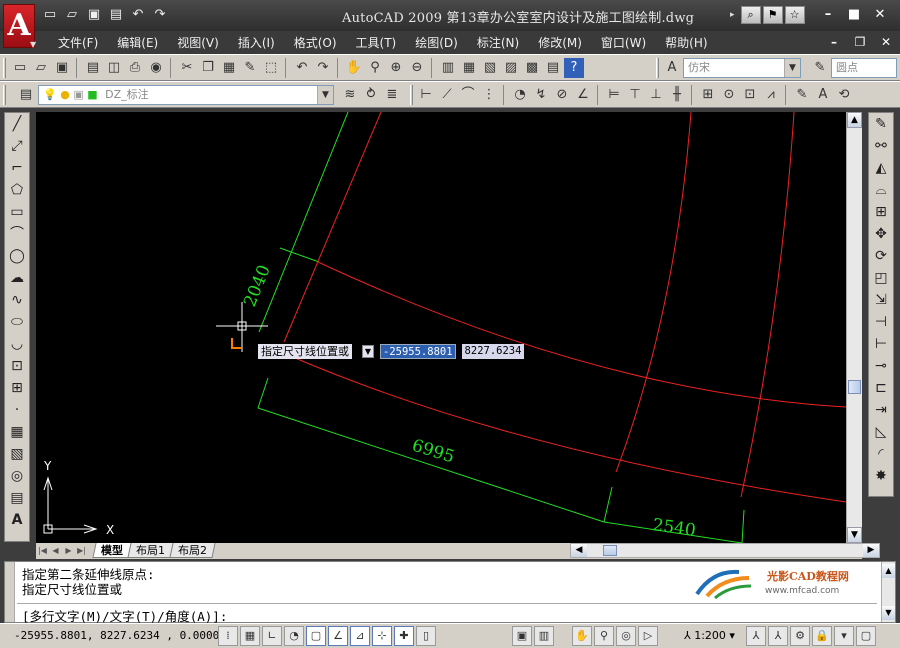 The width and height of the screenshot is (900, 648). Describe the element at coordinates (93, 68) in the screenshot. I see `plot-icon: ▤` at that location.